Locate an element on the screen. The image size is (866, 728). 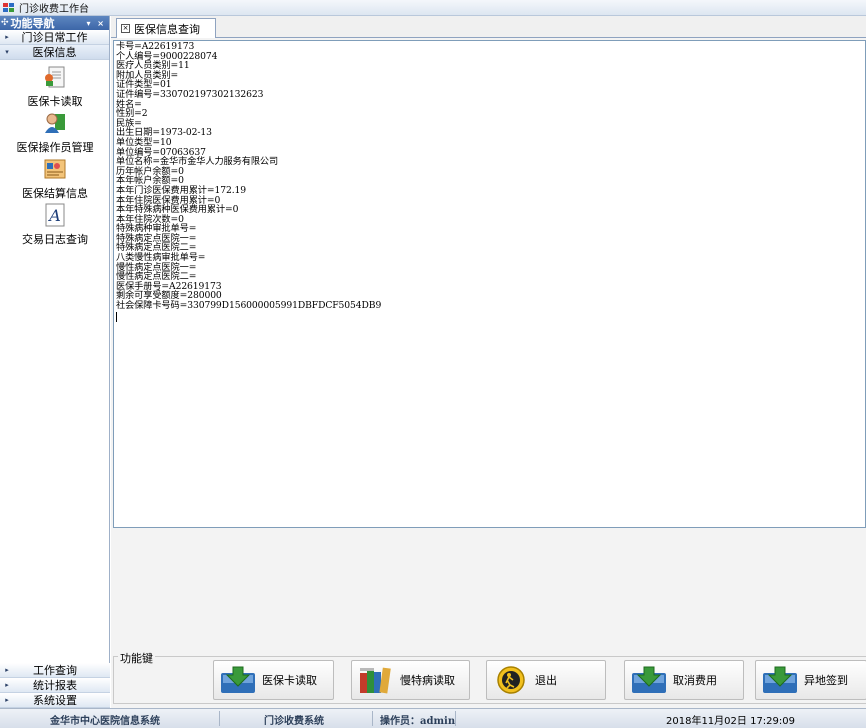
button-label: 异地签到 is located at coordinates (826, 680).